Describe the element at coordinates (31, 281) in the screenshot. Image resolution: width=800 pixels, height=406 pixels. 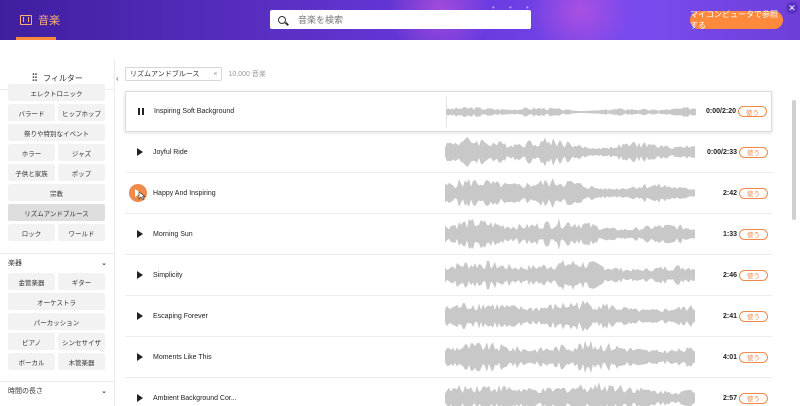
I see `filter-tag: 金管楽器` at that location.